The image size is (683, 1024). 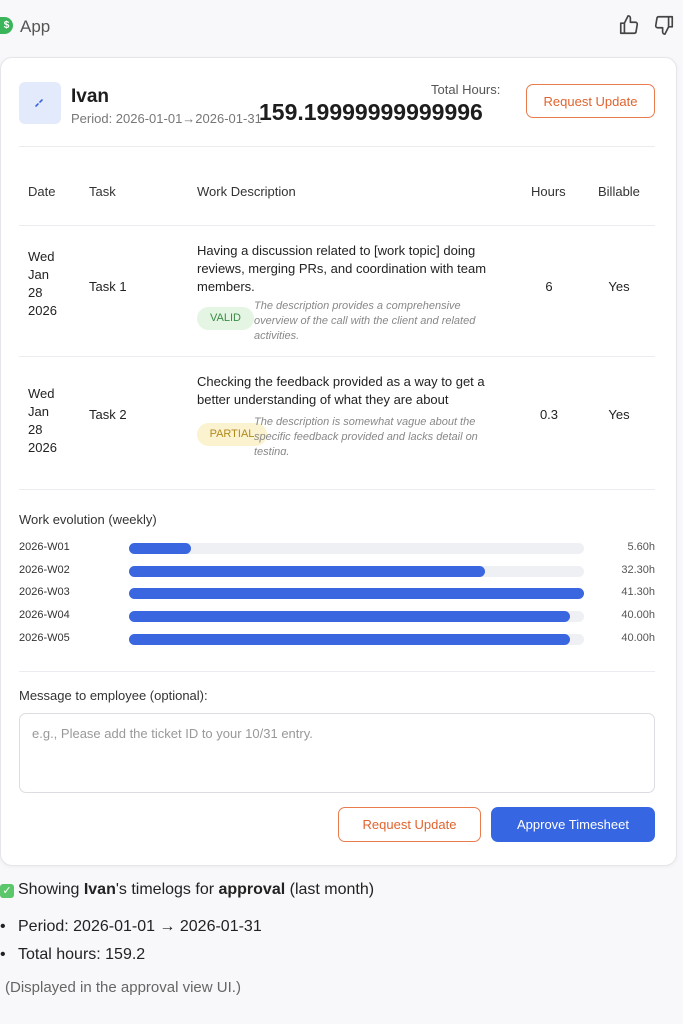 What do you see at coordinates (123, 987) in the screenshot?
I see `footnote: (Displayed in the approval view UI.)` at bounding box center [123, 987].